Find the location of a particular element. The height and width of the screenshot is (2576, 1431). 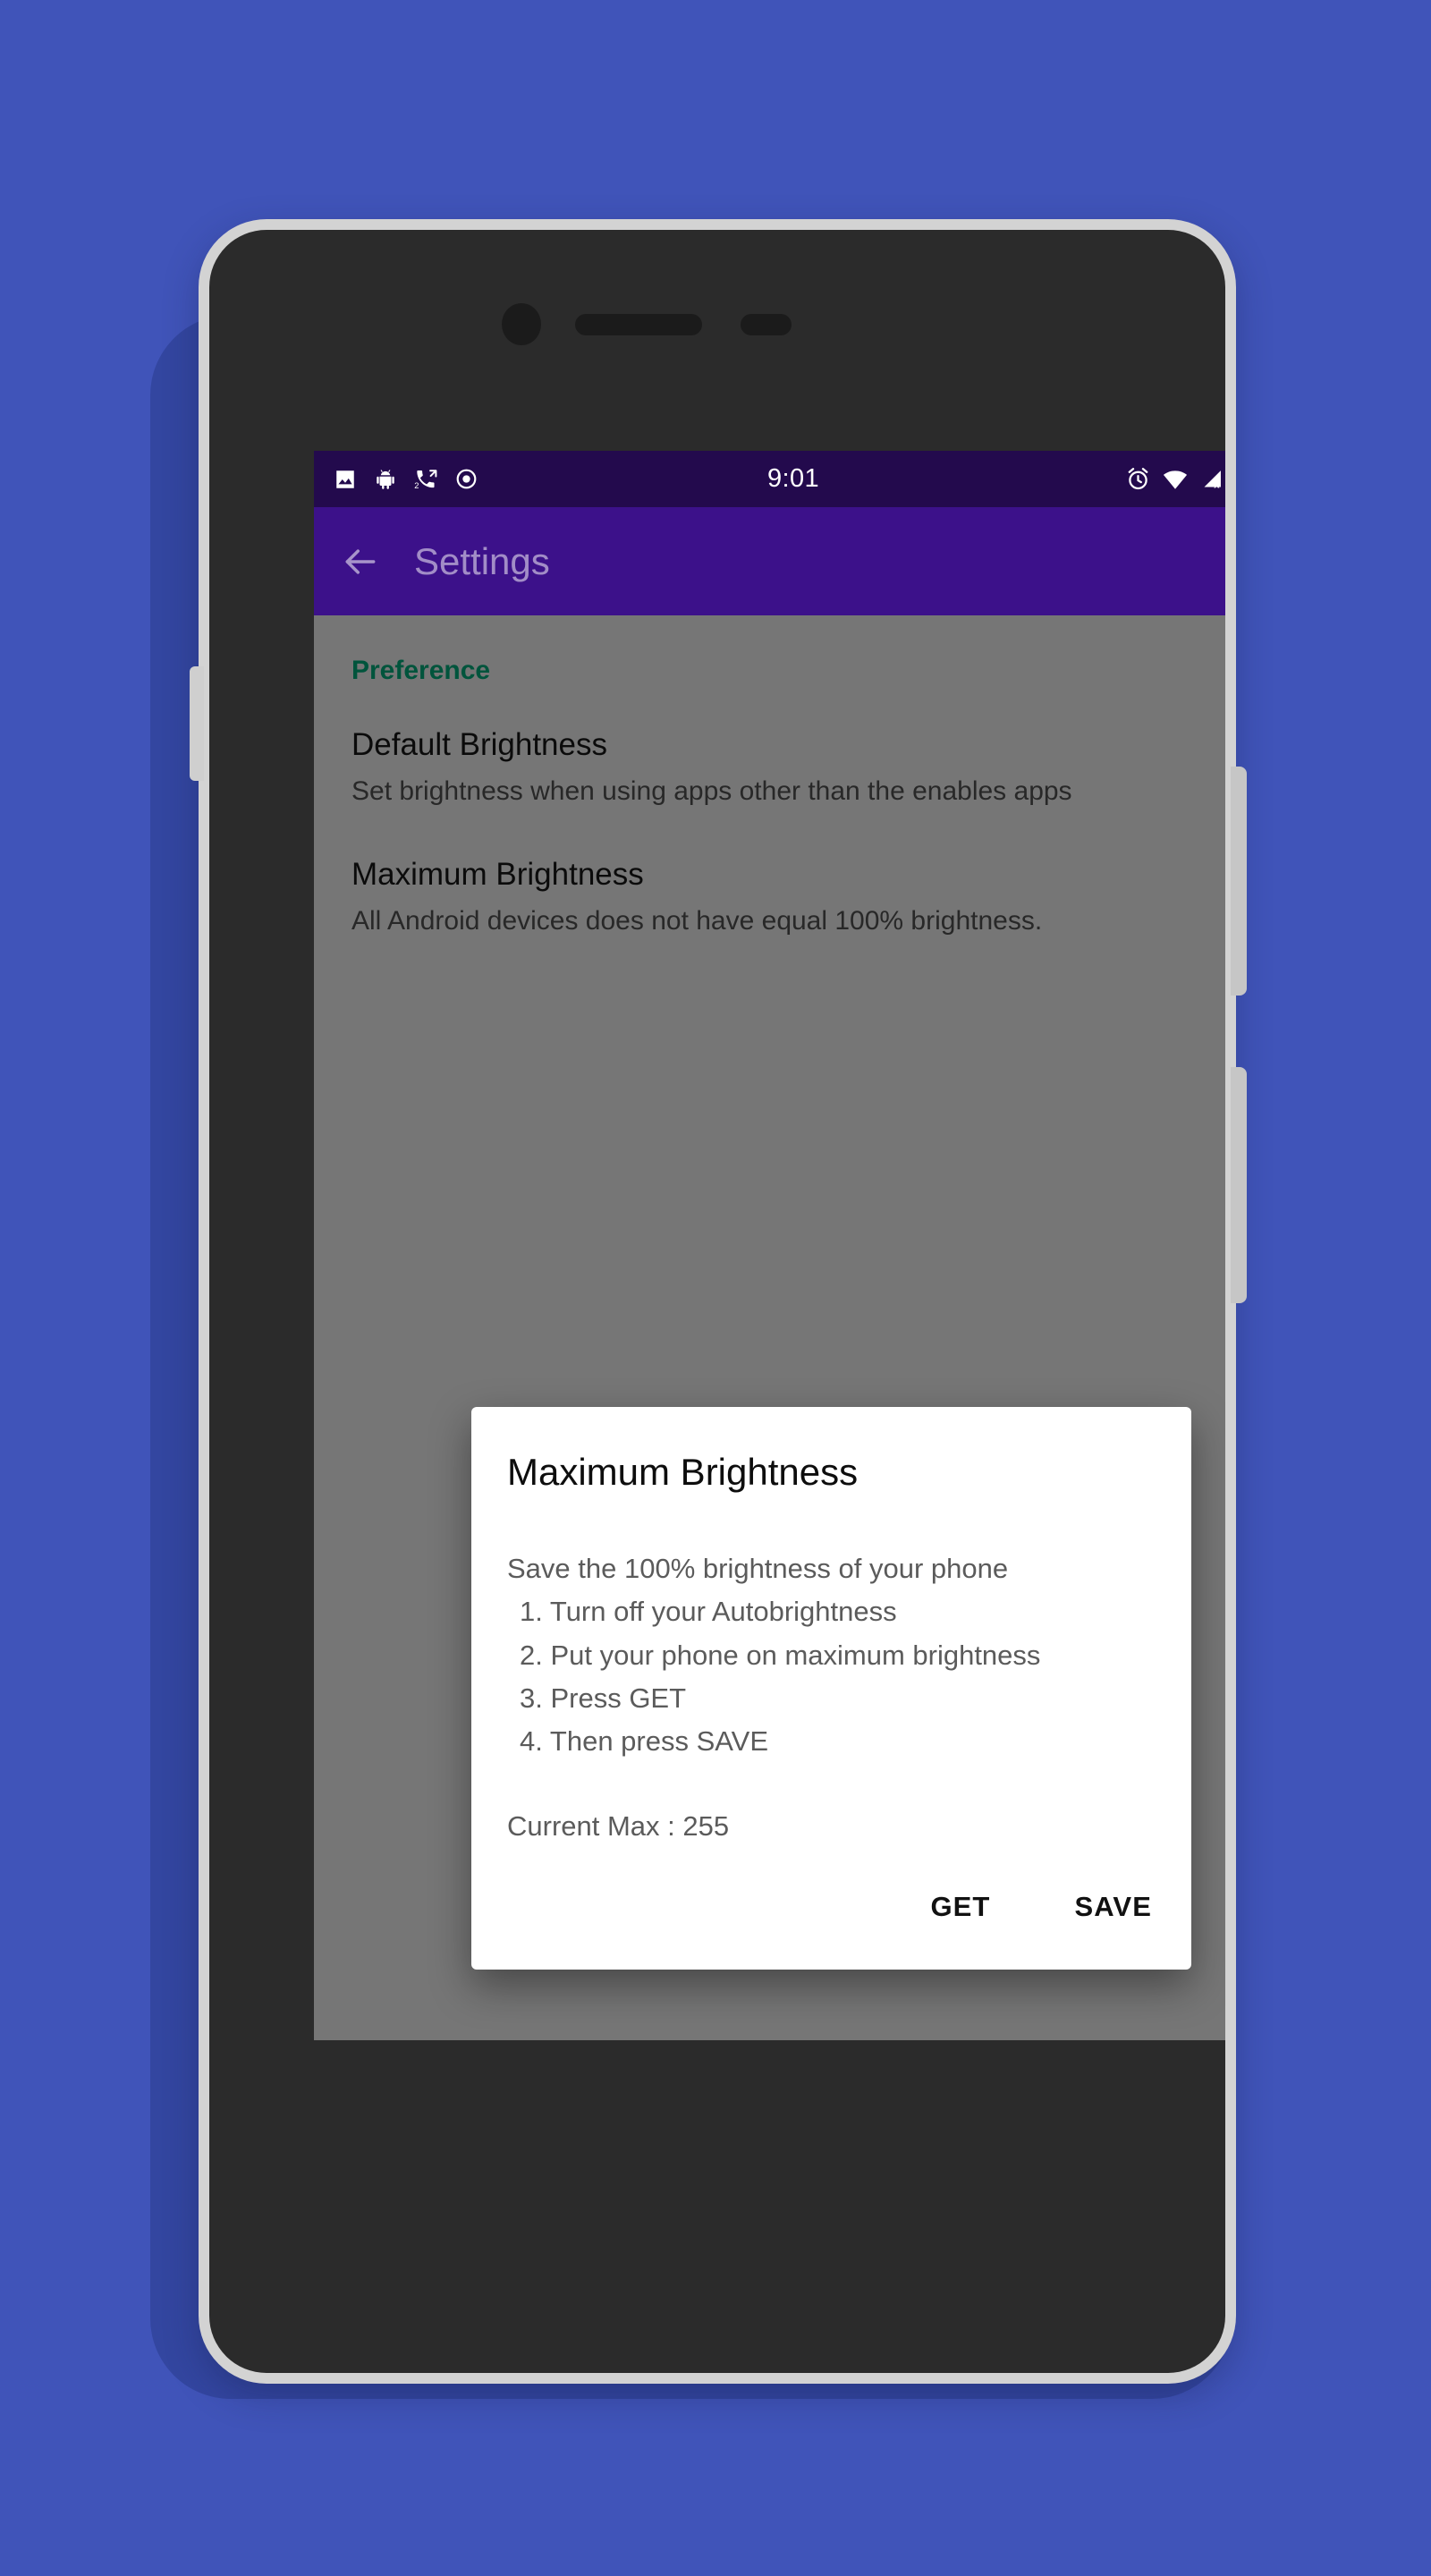

front-camera-icon is located at coordinates (522, 324).